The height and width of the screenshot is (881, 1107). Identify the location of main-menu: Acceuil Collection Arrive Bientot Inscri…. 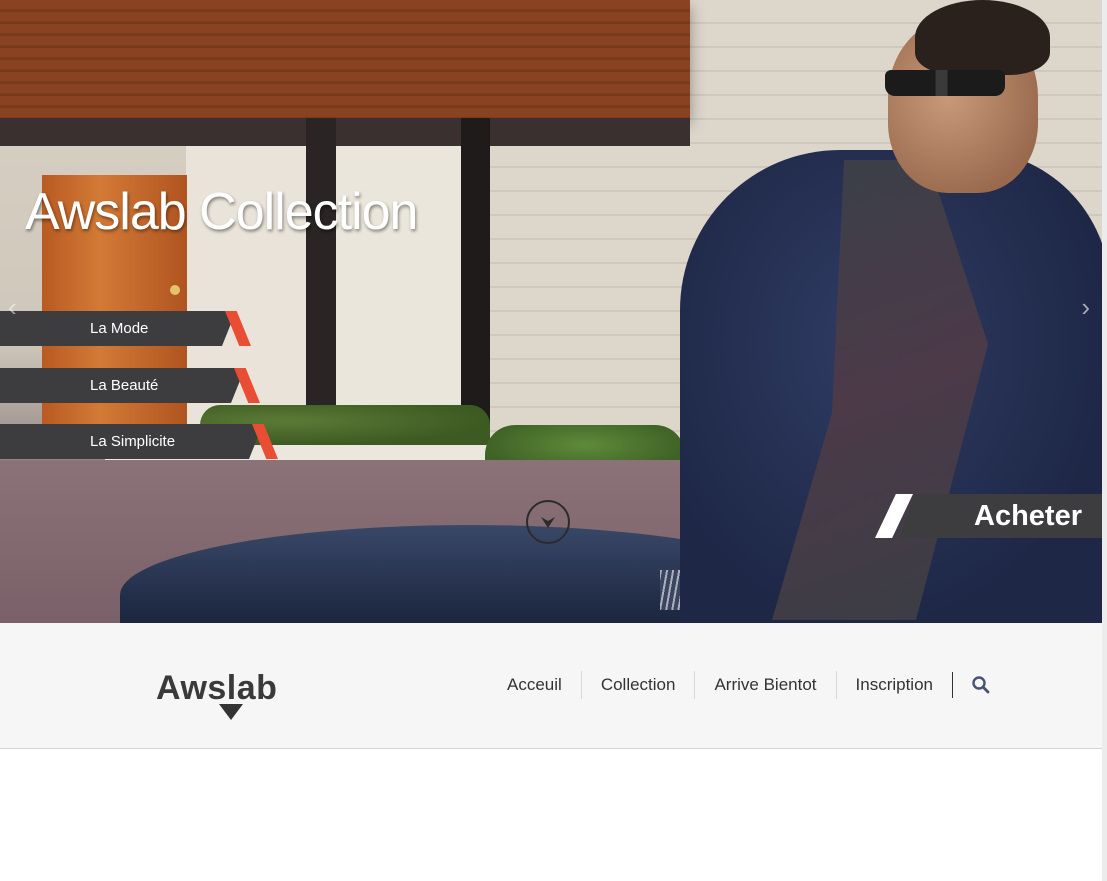
(739, 685).